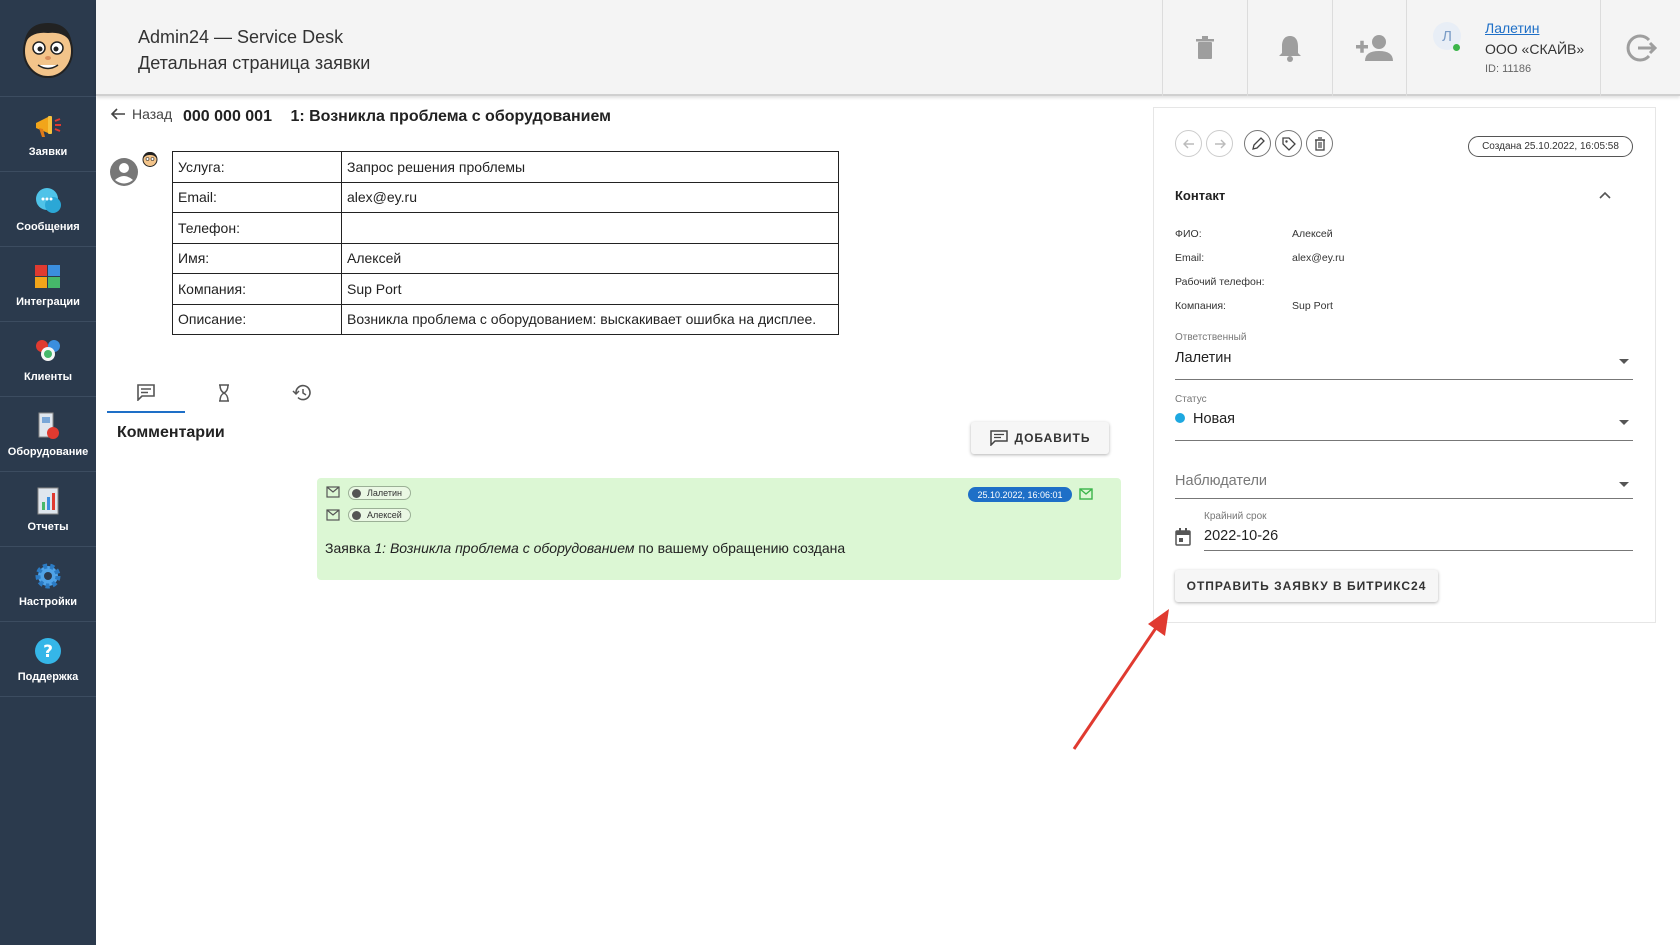 Image resolution: width=1680 pixels, height=945 pixels. I want to click on help-icon: ?, so click(48, 651).